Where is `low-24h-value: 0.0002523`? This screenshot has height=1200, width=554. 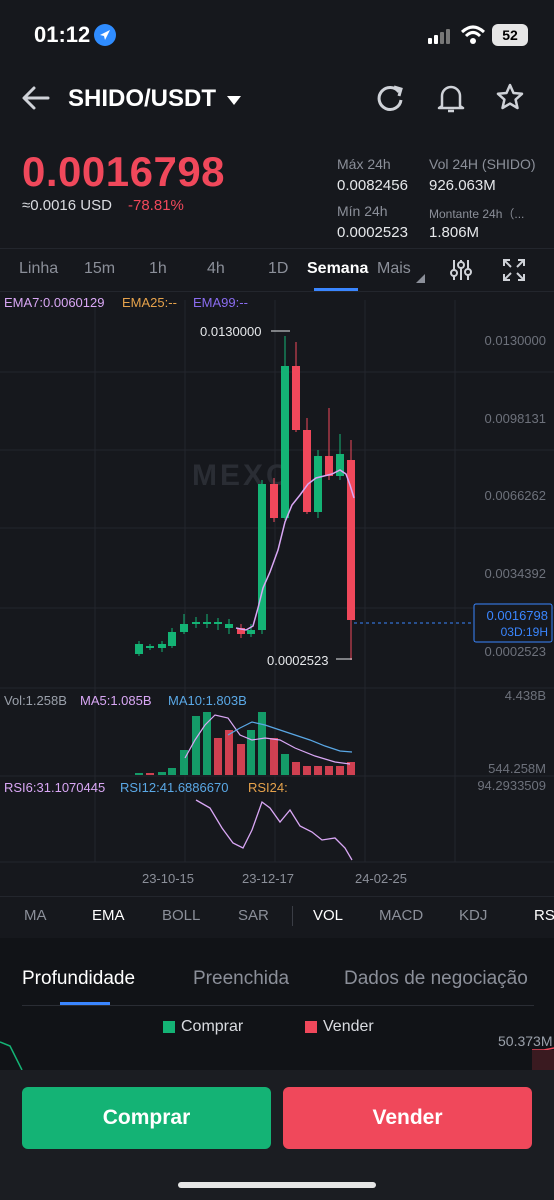 low-24h-value: 0.0002523 is located at coordinates (372, 232).